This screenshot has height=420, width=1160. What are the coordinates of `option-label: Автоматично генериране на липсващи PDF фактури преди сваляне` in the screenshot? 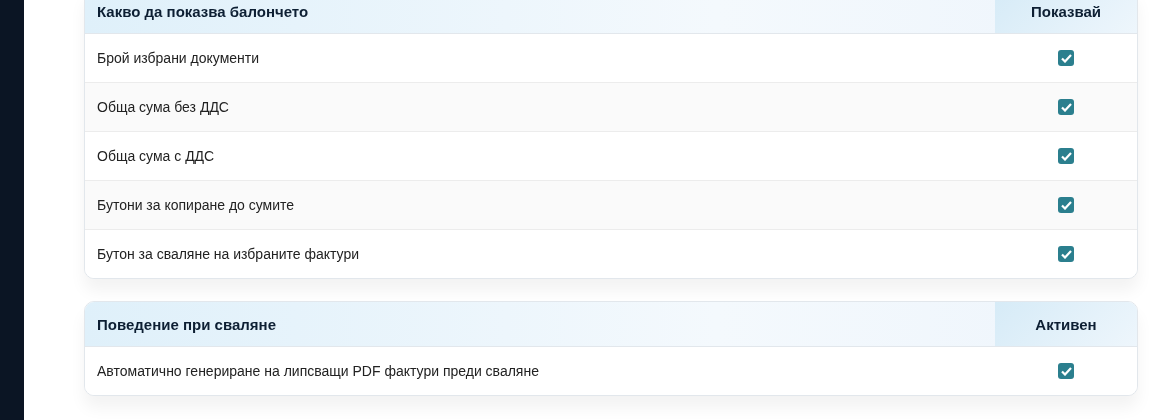 It's located at (318, 371).